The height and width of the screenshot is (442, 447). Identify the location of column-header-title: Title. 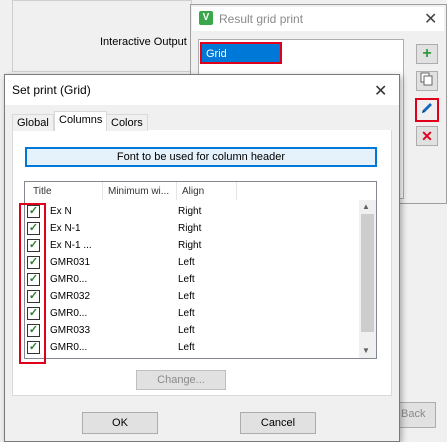
(42, 191).